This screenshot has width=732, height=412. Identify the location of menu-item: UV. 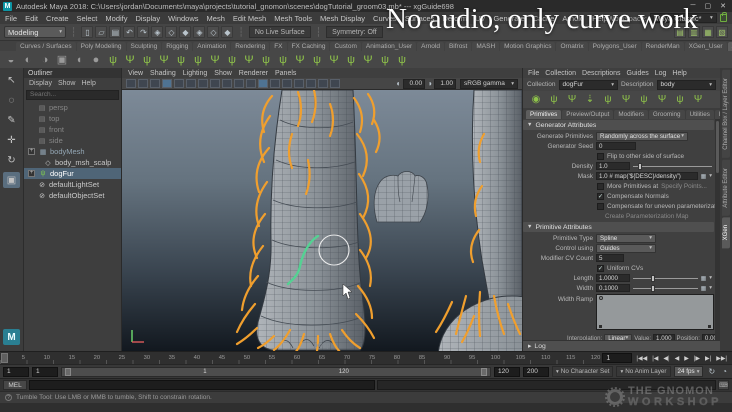
(480, 18).